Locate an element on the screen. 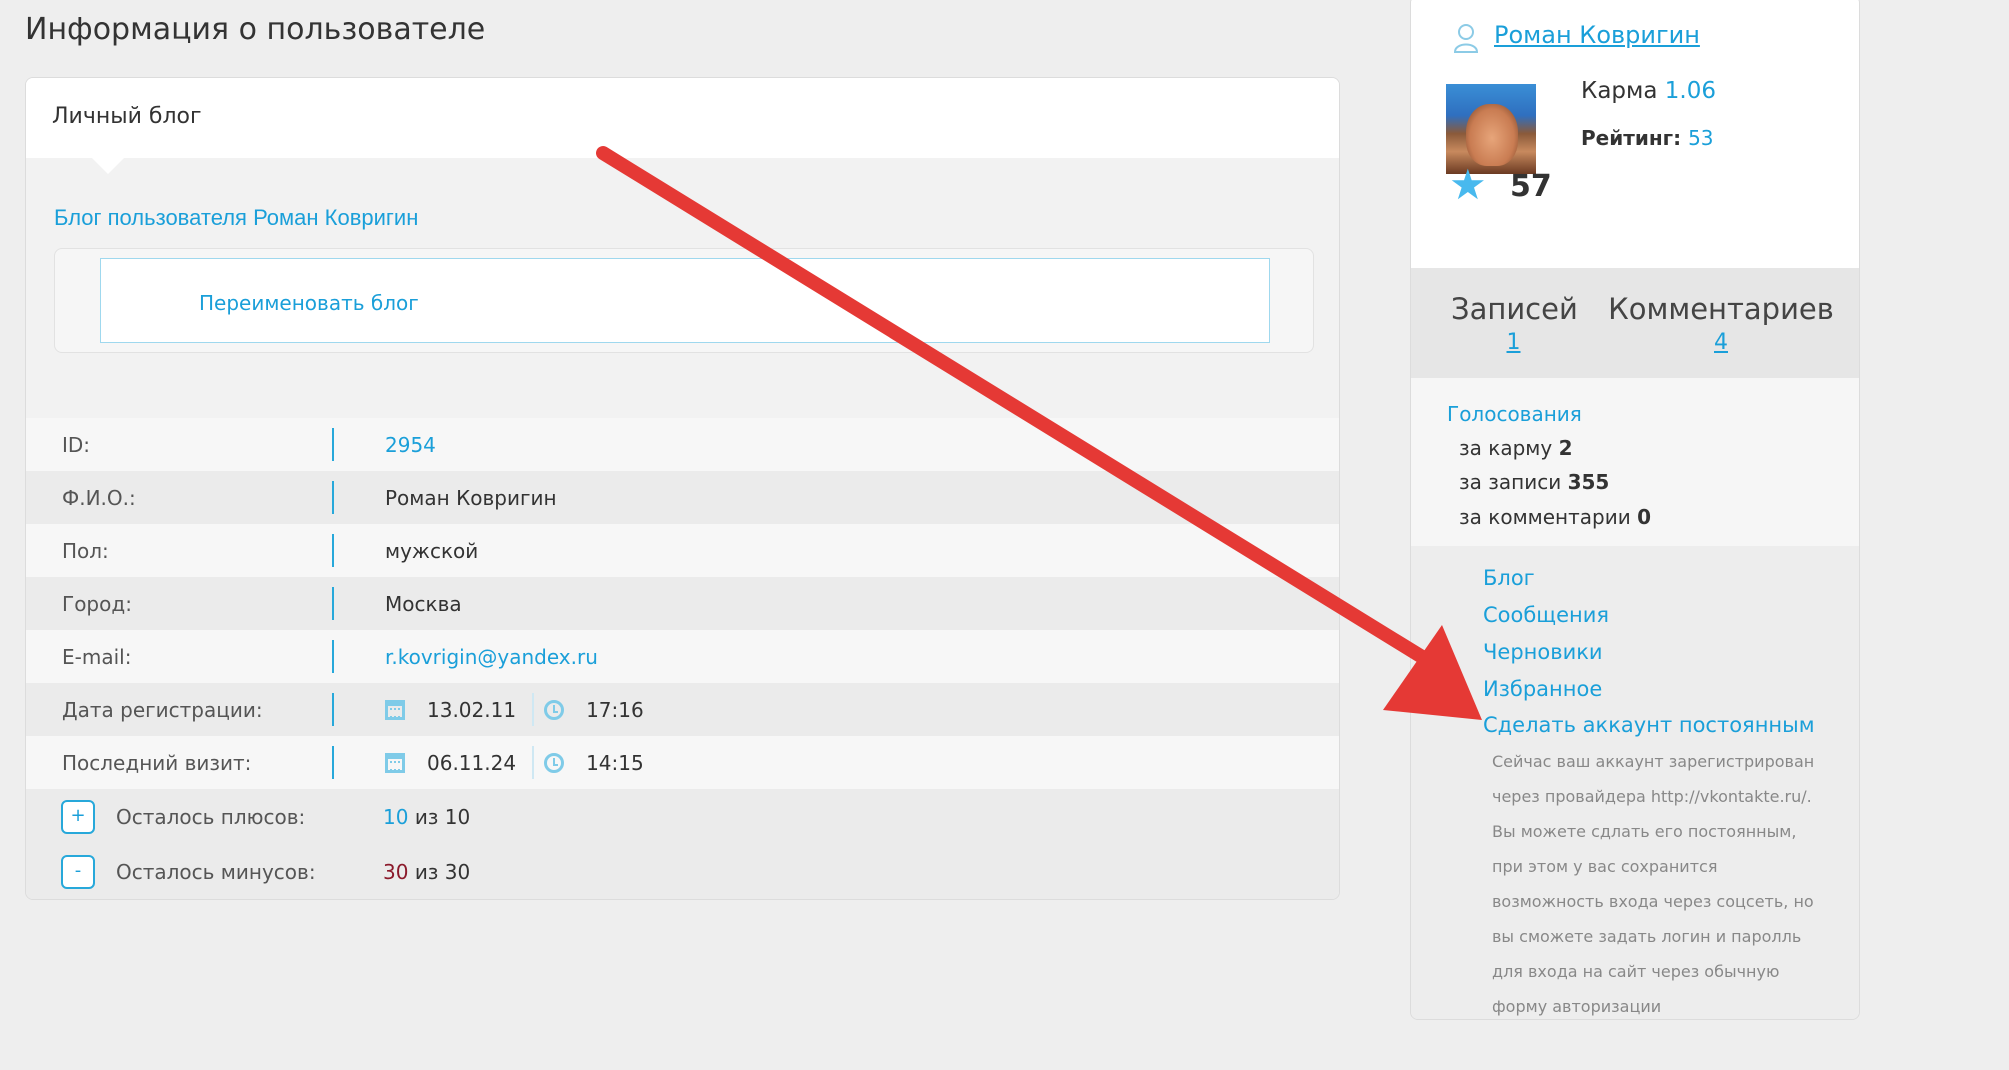  user-id-link: 2954 is located at coordinates (410, 445).